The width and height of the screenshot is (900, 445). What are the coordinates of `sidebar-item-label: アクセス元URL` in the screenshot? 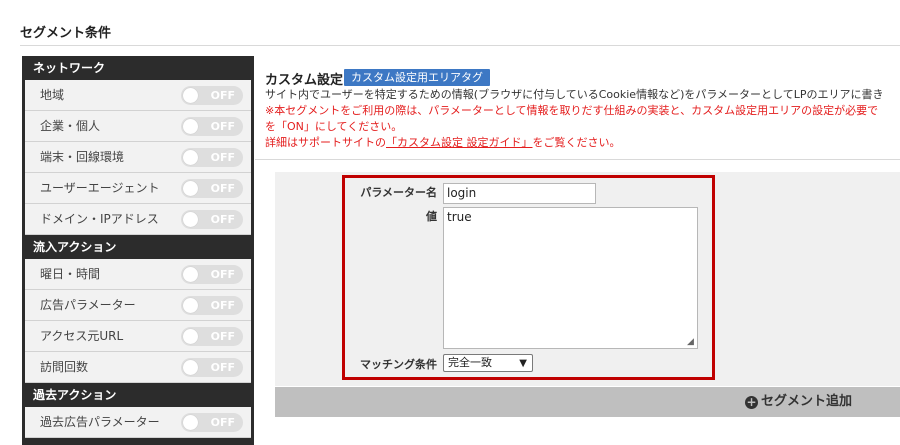 It's located at (82, 336).